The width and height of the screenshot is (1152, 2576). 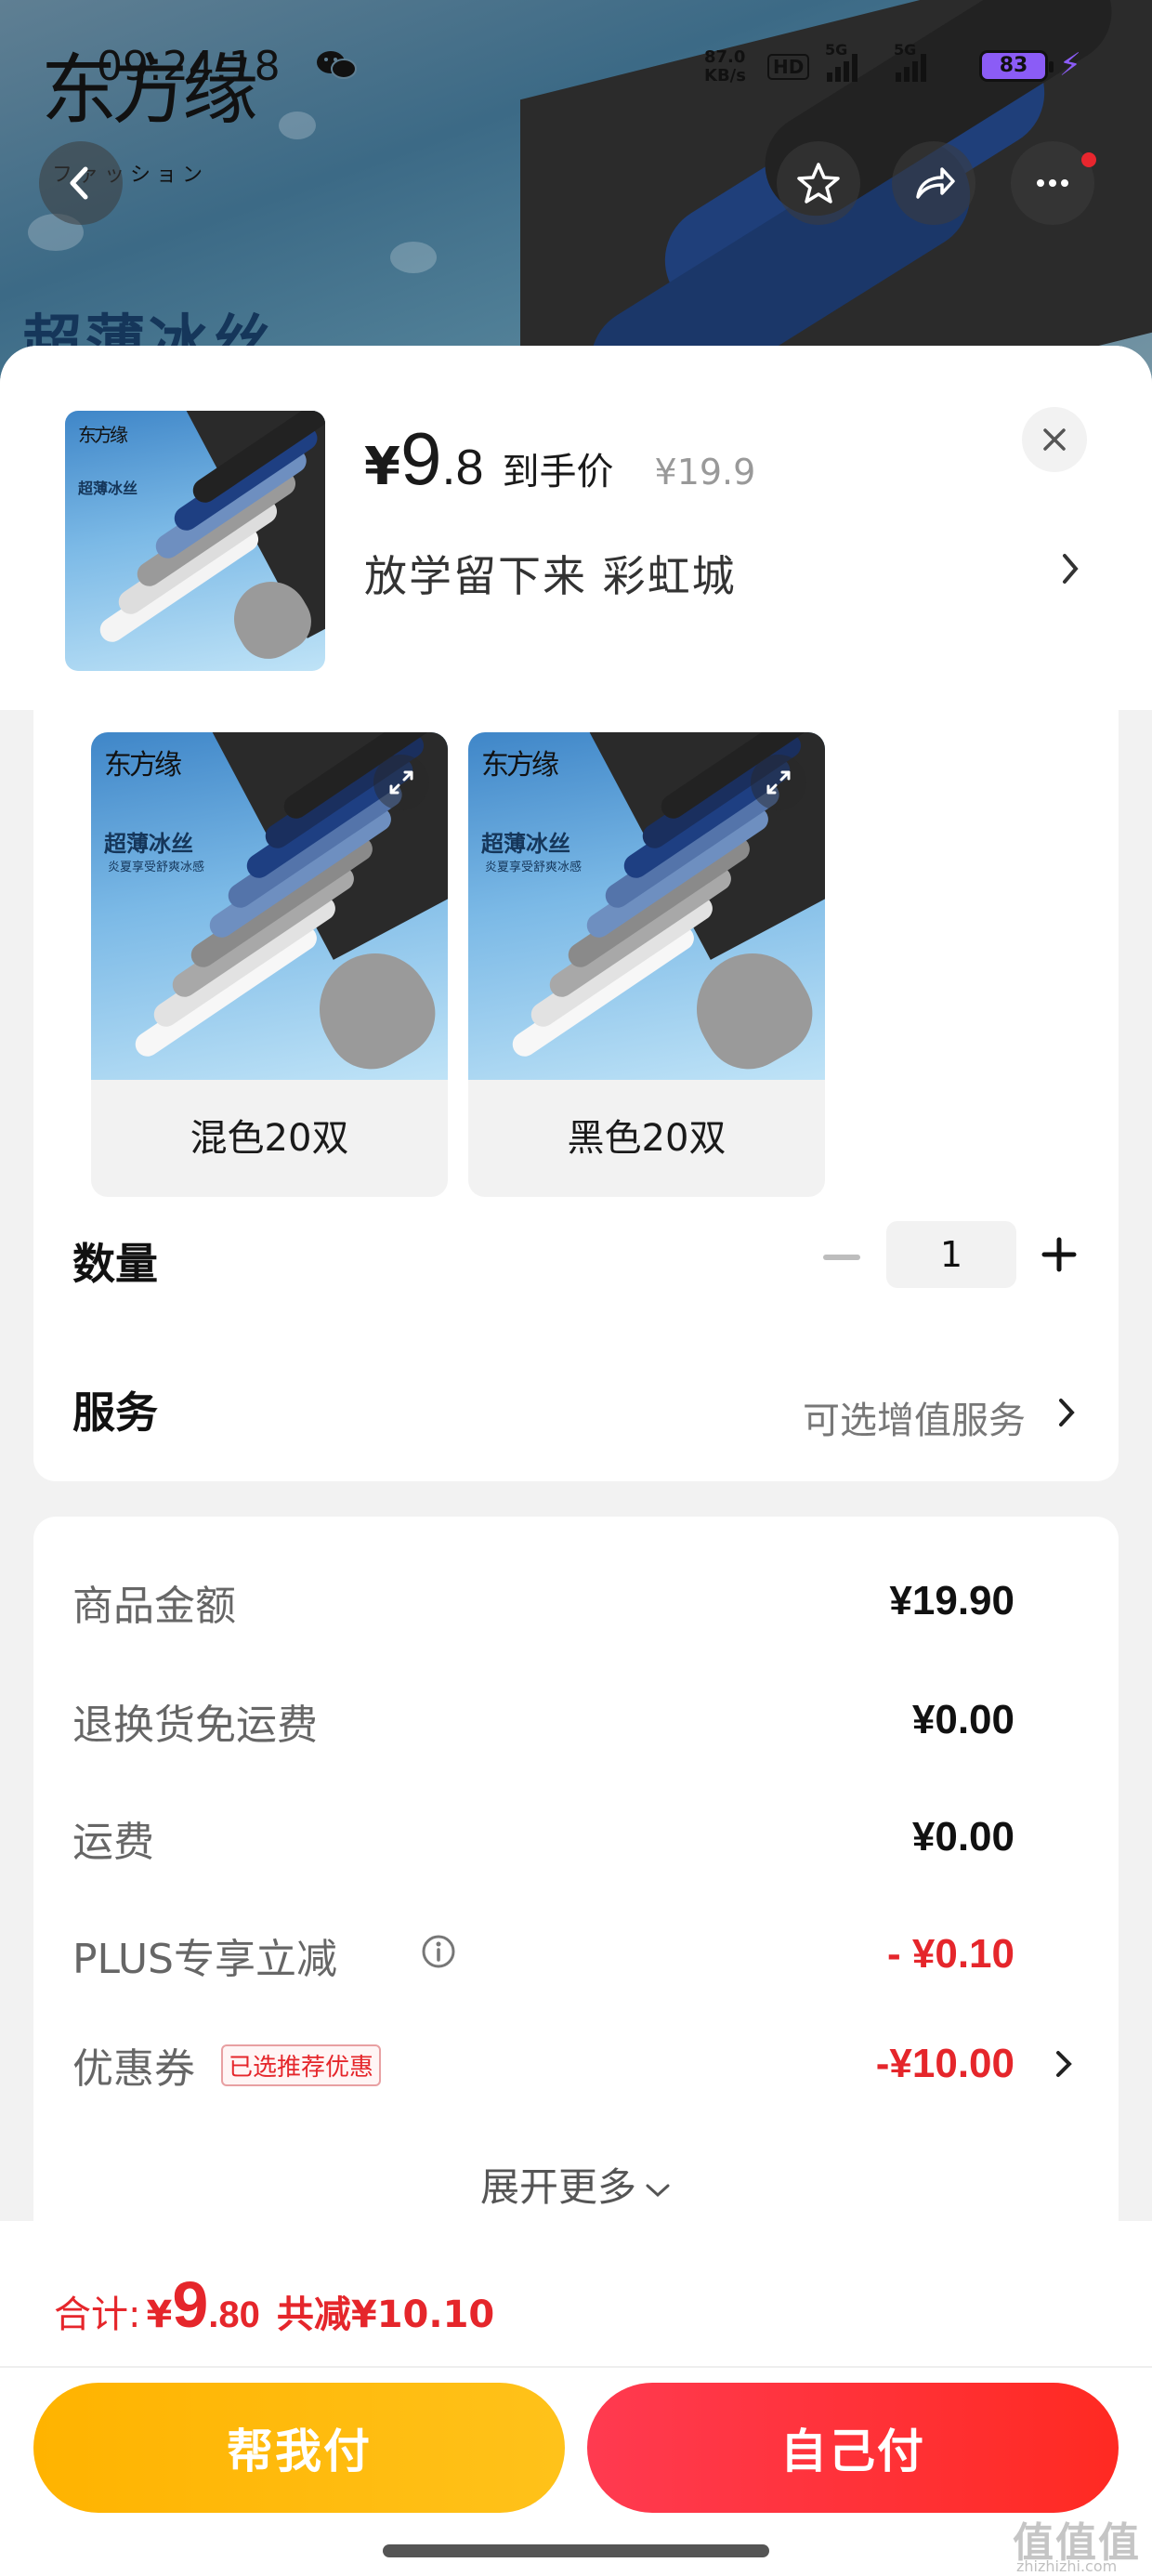 I want to click on fee-key: PLUS专享立减, so click(x=204, y=1959).